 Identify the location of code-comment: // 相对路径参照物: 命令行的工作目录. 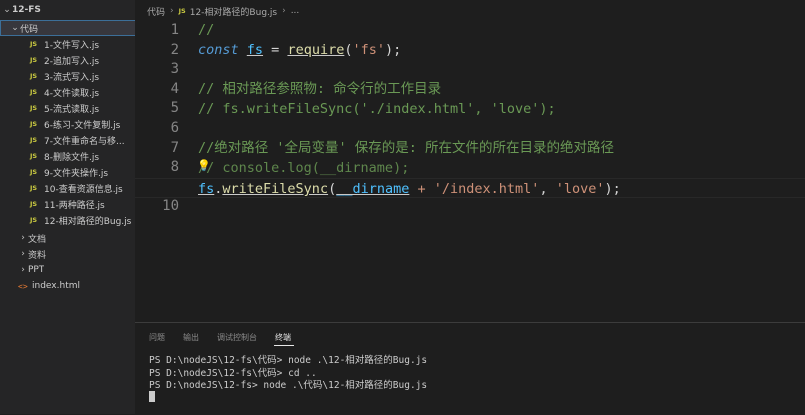
(320, 89).